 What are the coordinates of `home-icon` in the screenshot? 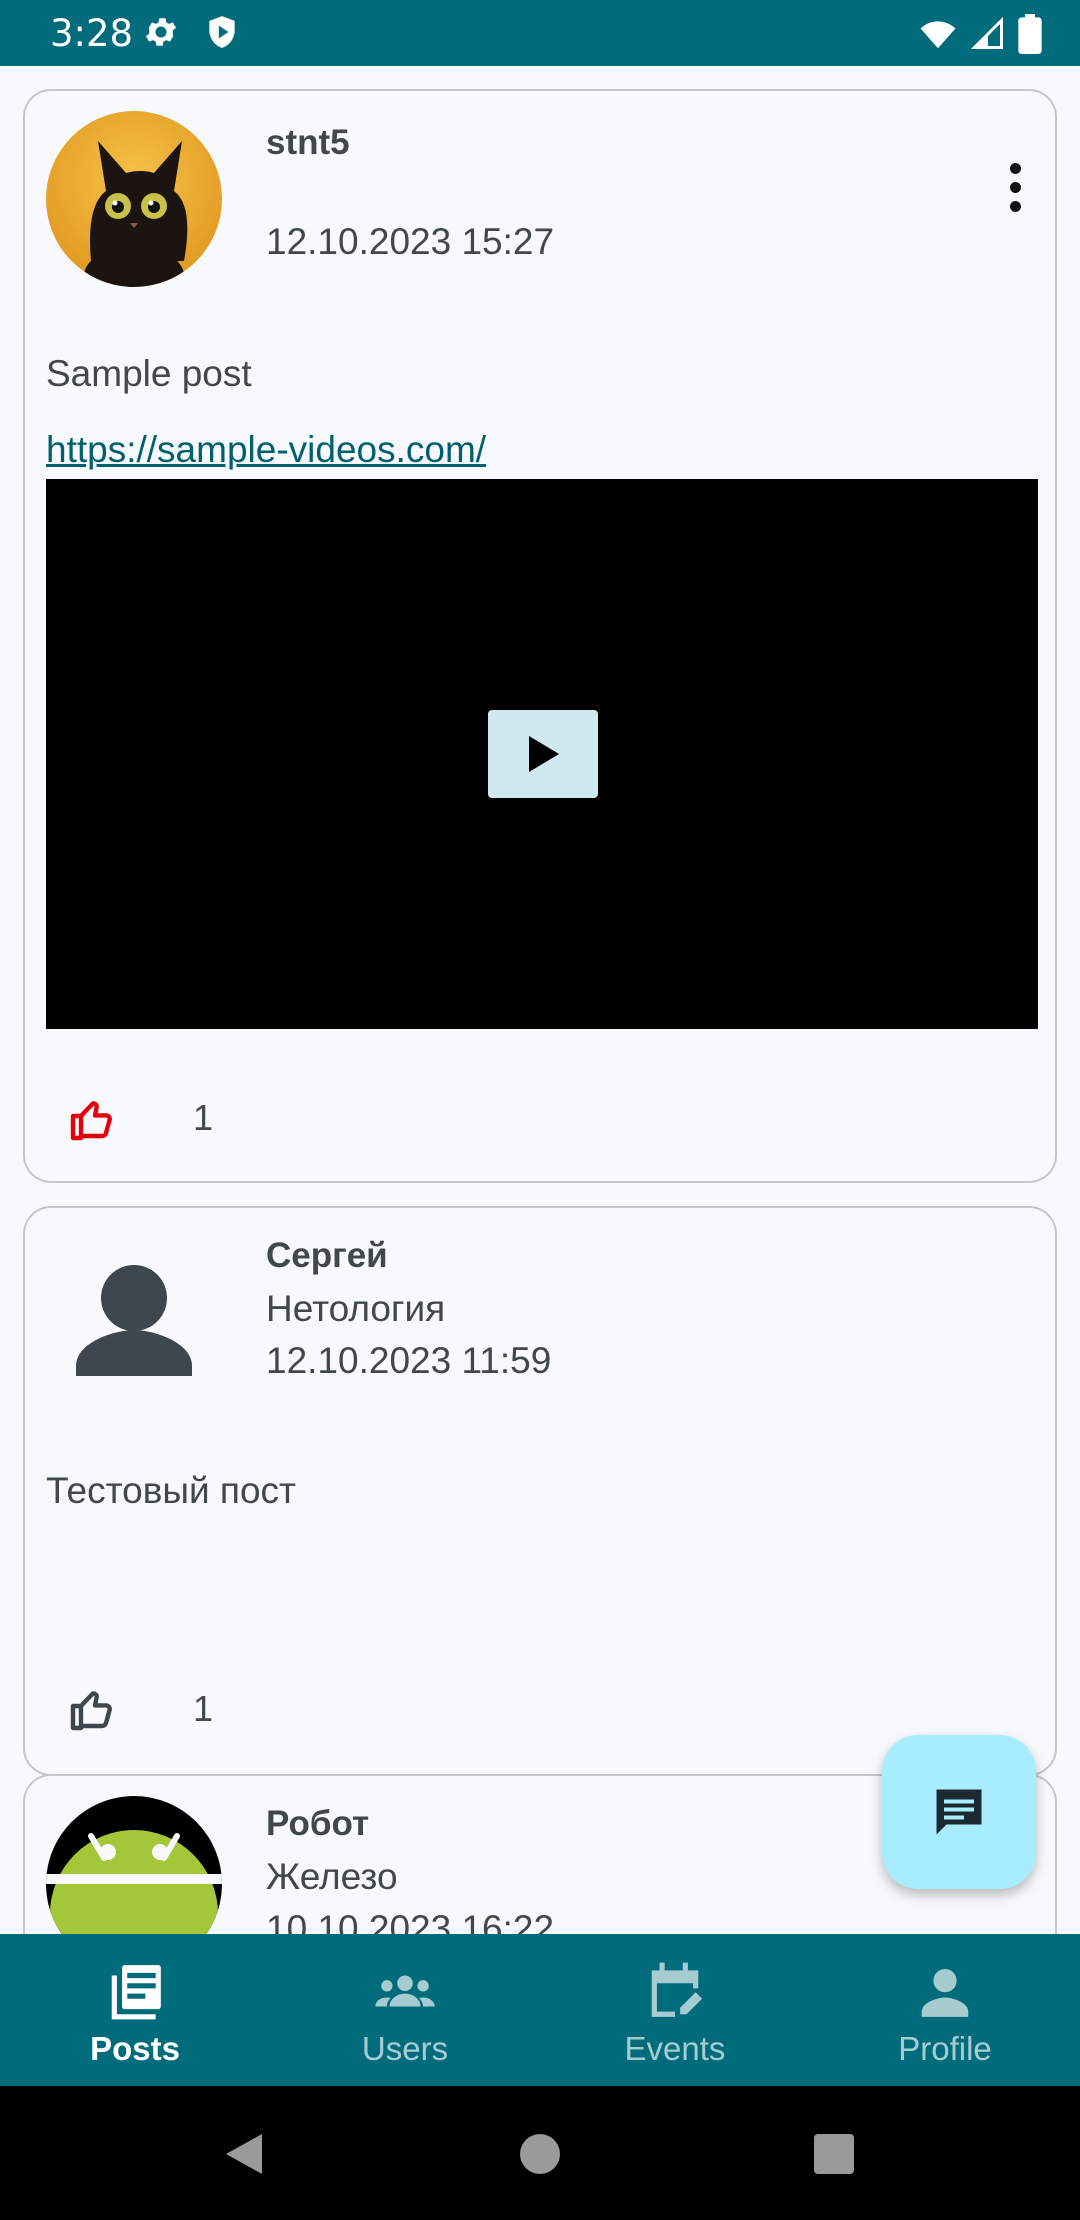 It's located at (540, 2154).